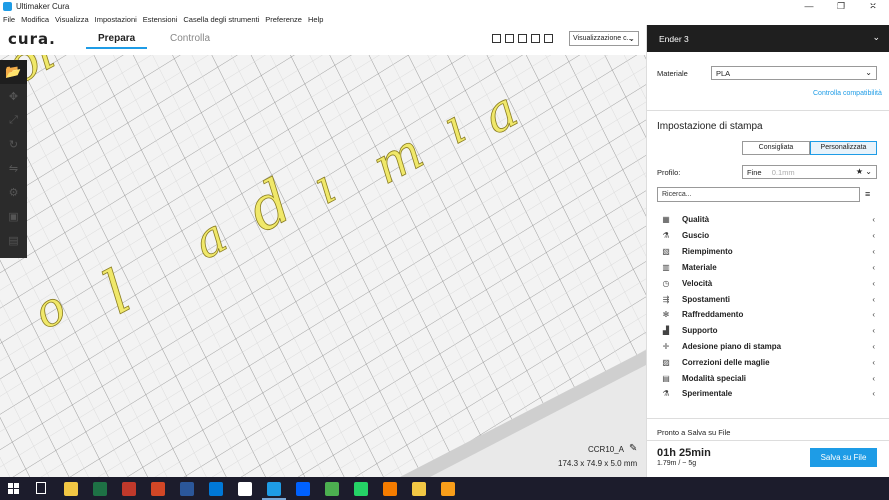  What do you see at coordinates (782, 11) in the screenshot?
I see `wifi-icon: ◠` at bounding box center [782, 11].